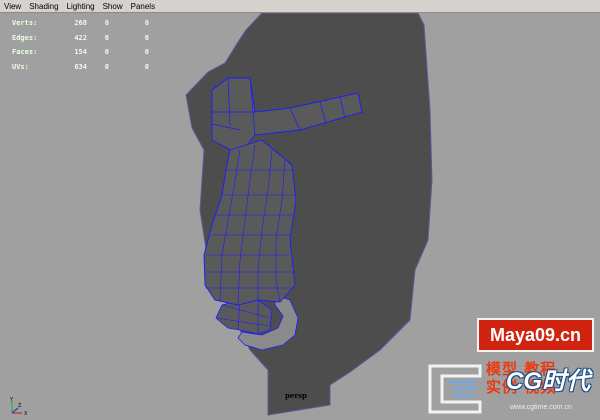 This screenshot has height=420, width=600. I want to click on axis-gizmo-icon: Y X Z, so click(18, 407).